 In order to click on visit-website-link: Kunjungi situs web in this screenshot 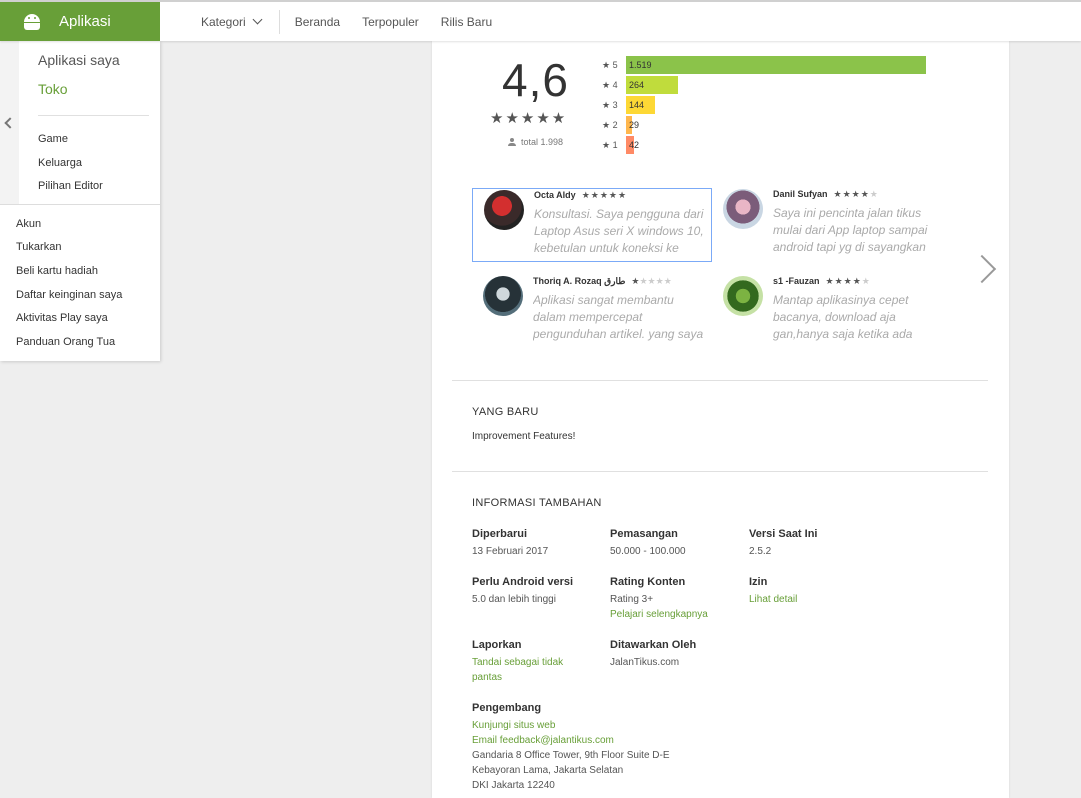, I will do `click(513, 725)`.